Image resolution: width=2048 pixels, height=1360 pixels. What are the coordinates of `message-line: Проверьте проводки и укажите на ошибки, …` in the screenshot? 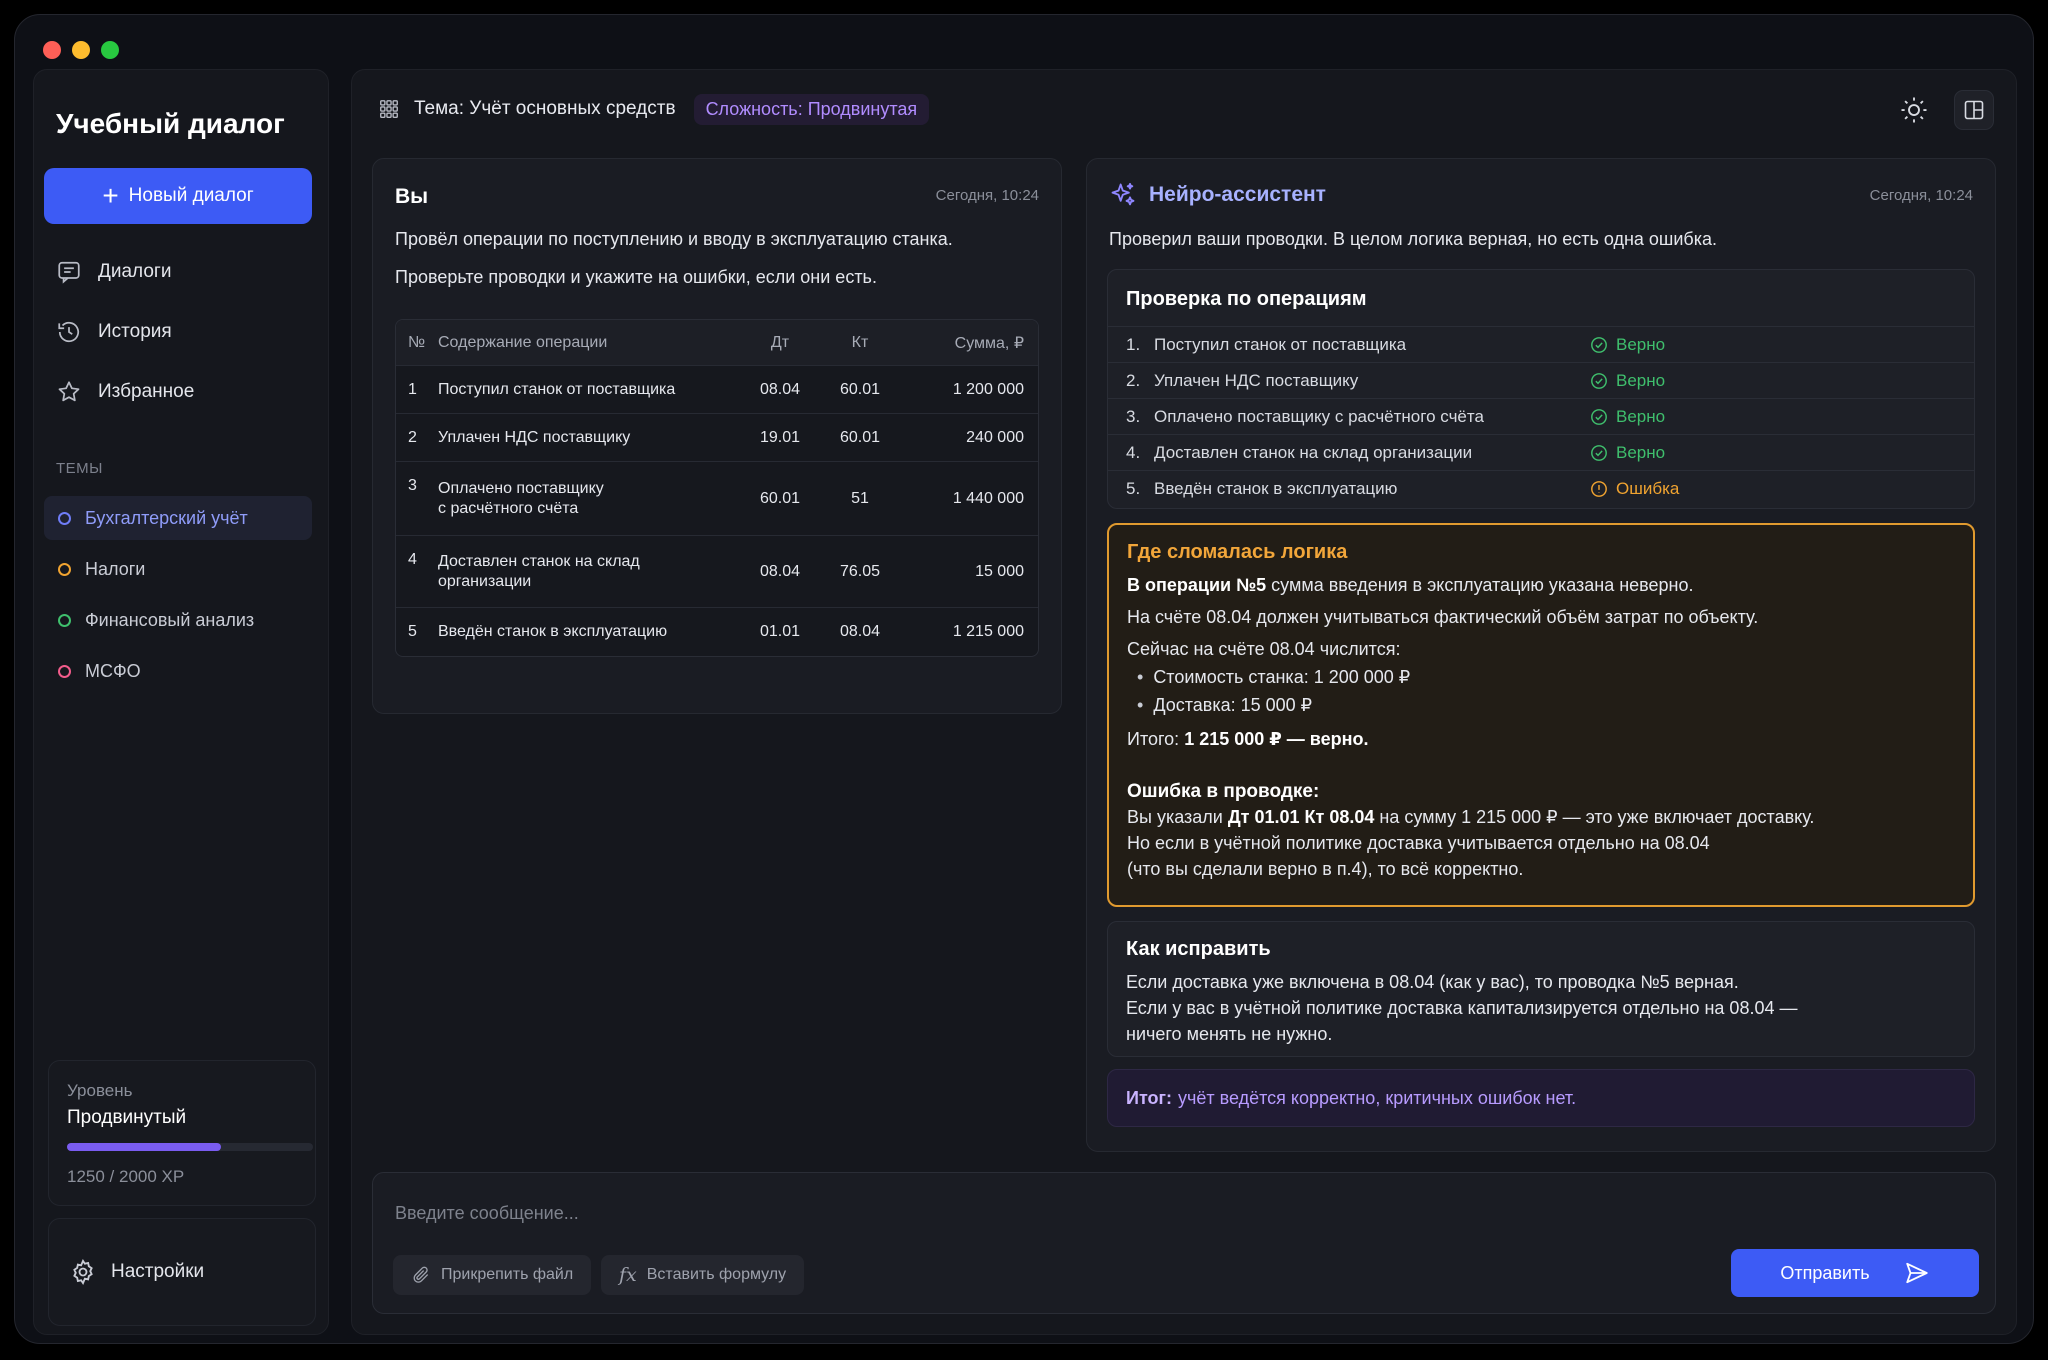 It's located at (636, 277).